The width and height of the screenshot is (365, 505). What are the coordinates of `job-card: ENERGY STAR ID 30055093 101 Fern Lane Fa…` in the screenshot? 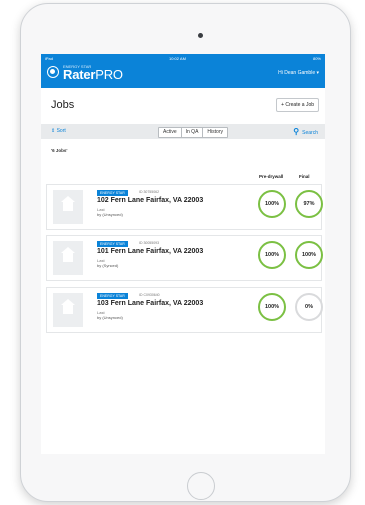 It's located at (184, 258).